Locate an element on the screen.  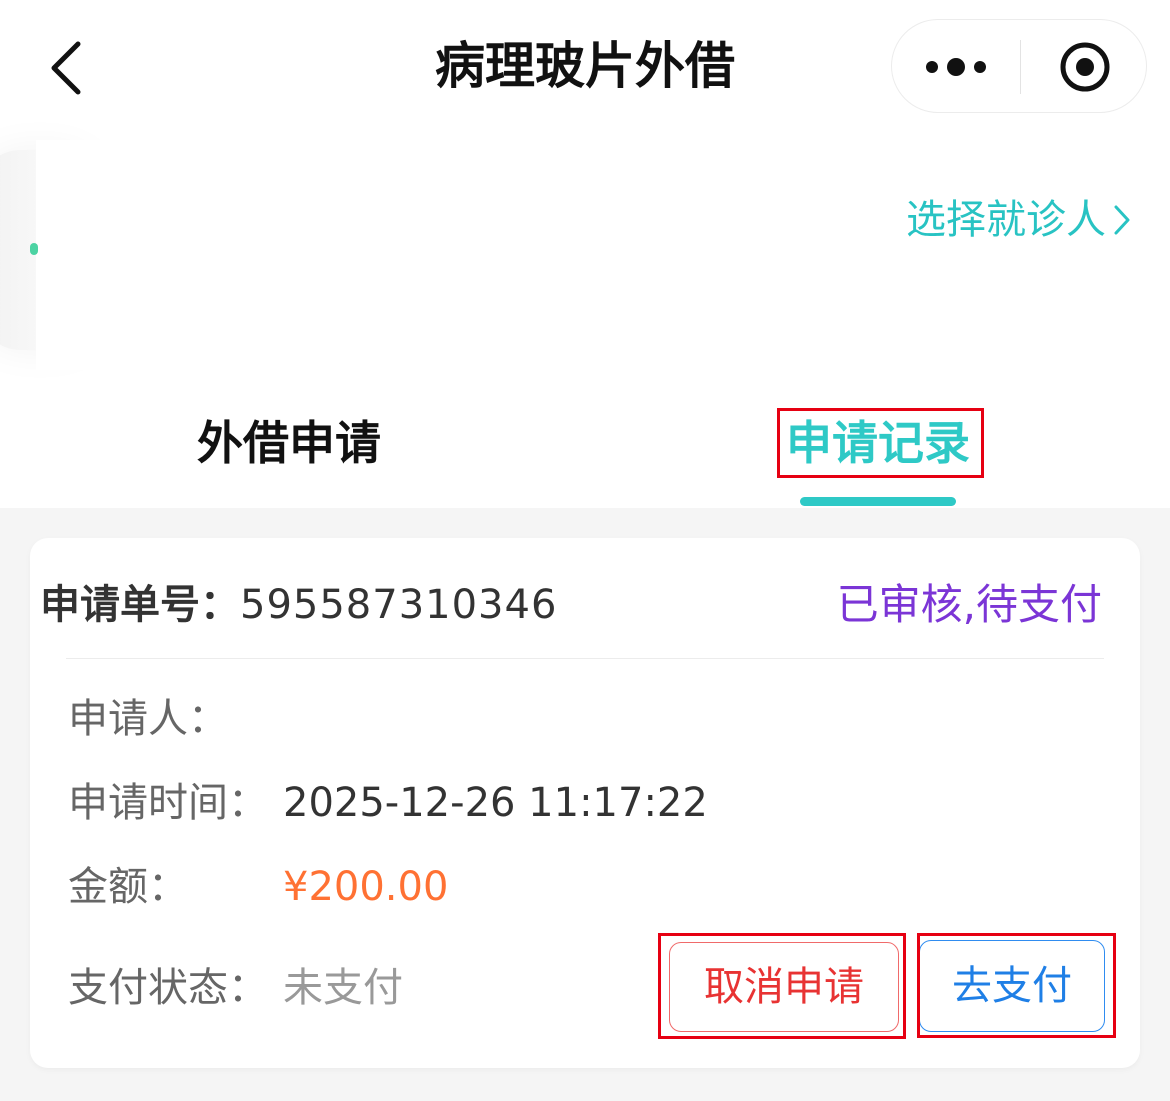
status-badge: 已审核,待支付 is located at coordinates (969, 604).